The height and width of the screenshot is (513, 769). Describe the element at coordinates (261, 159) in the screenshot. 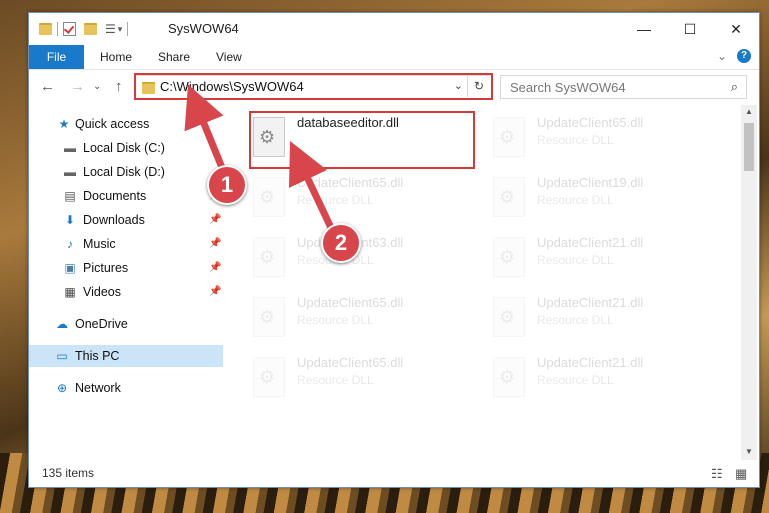

I see `annotation-arrows` at that location.